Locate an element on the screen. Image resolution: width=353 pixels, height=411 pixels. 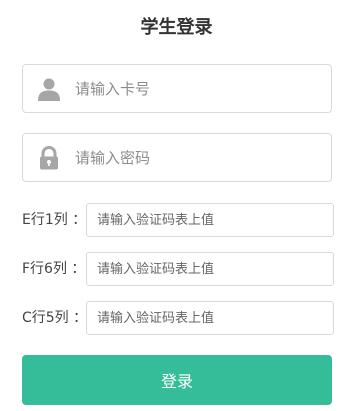
captcha-label-1: E行1列 ： is located at coordinates (54, 220).